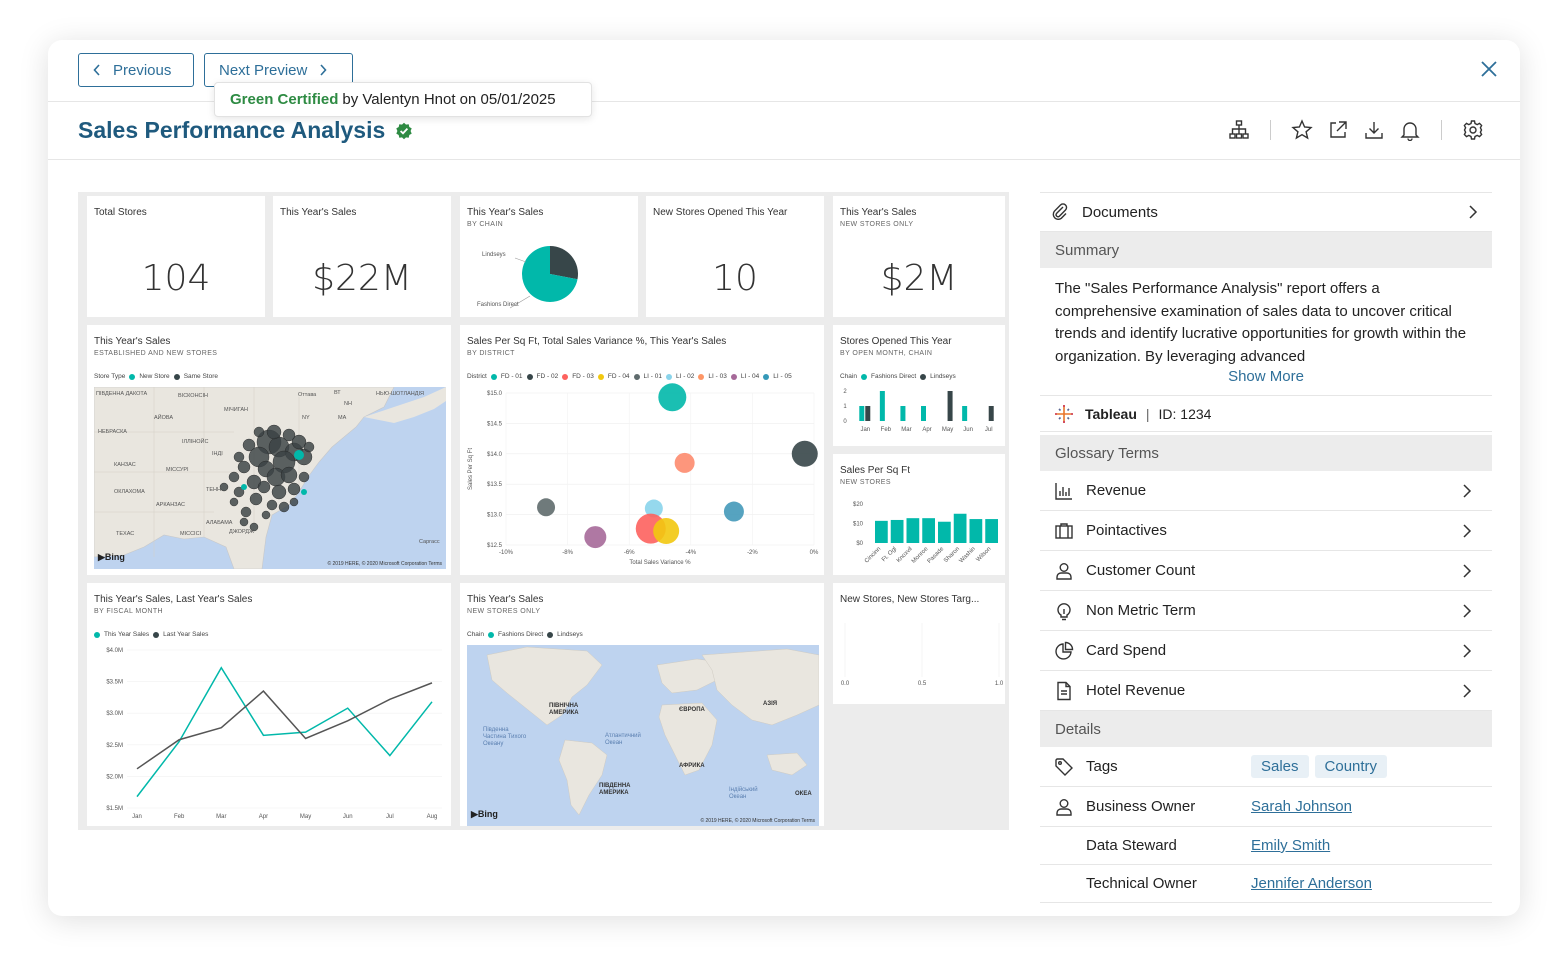 This screenshot has width=1568, height=973. What do you see at coordinates (1489, 69) in the screenshot?
I see `close-icon` at bounding box center [1489, 69].